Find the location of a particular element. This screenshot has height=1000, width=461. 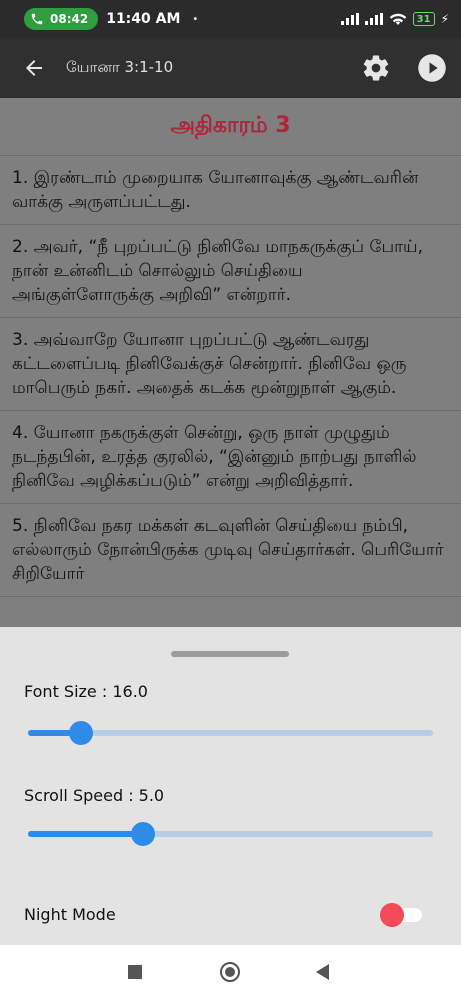

signal-icon is located at coordinates (349, 19).